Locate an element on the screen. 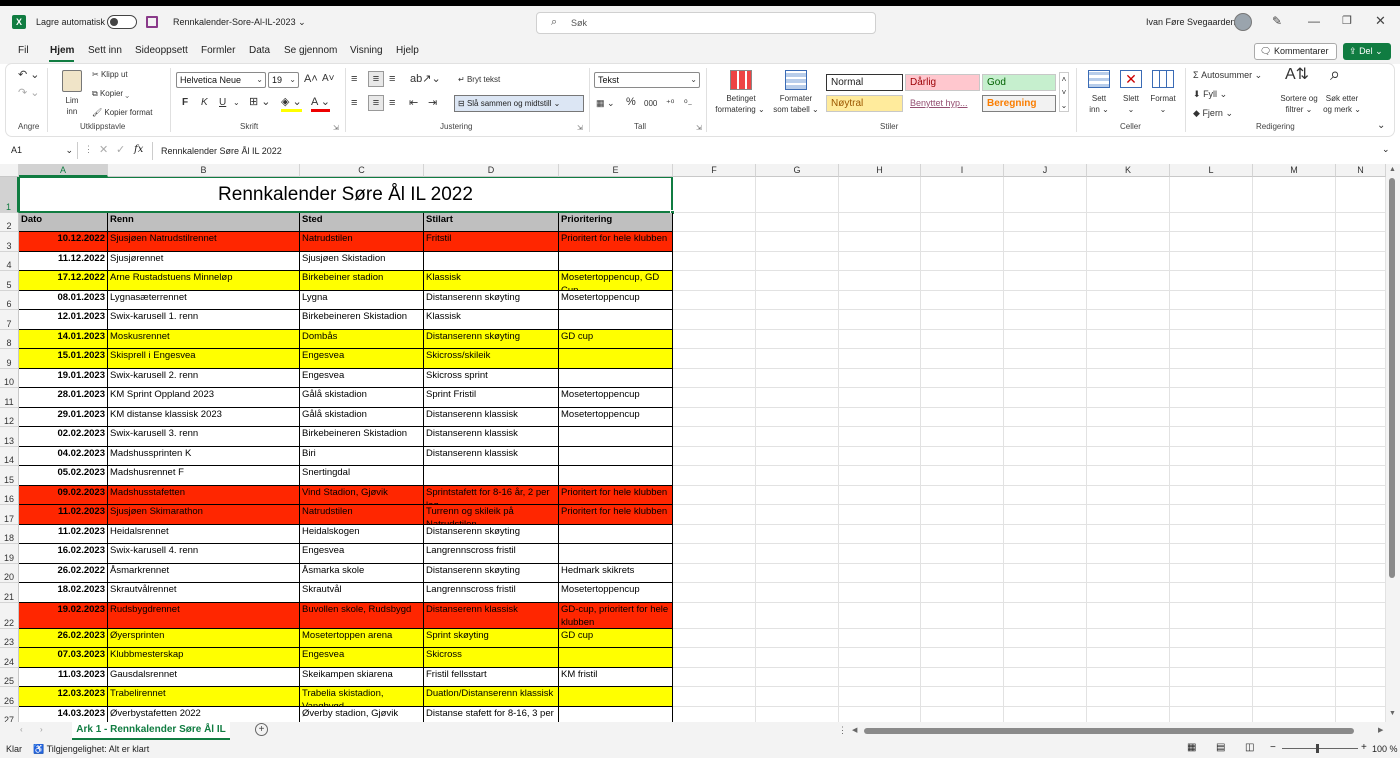 This screenshot has width=1400, height=758. close-icon: ✕ is located at coordinates (1380, 21).